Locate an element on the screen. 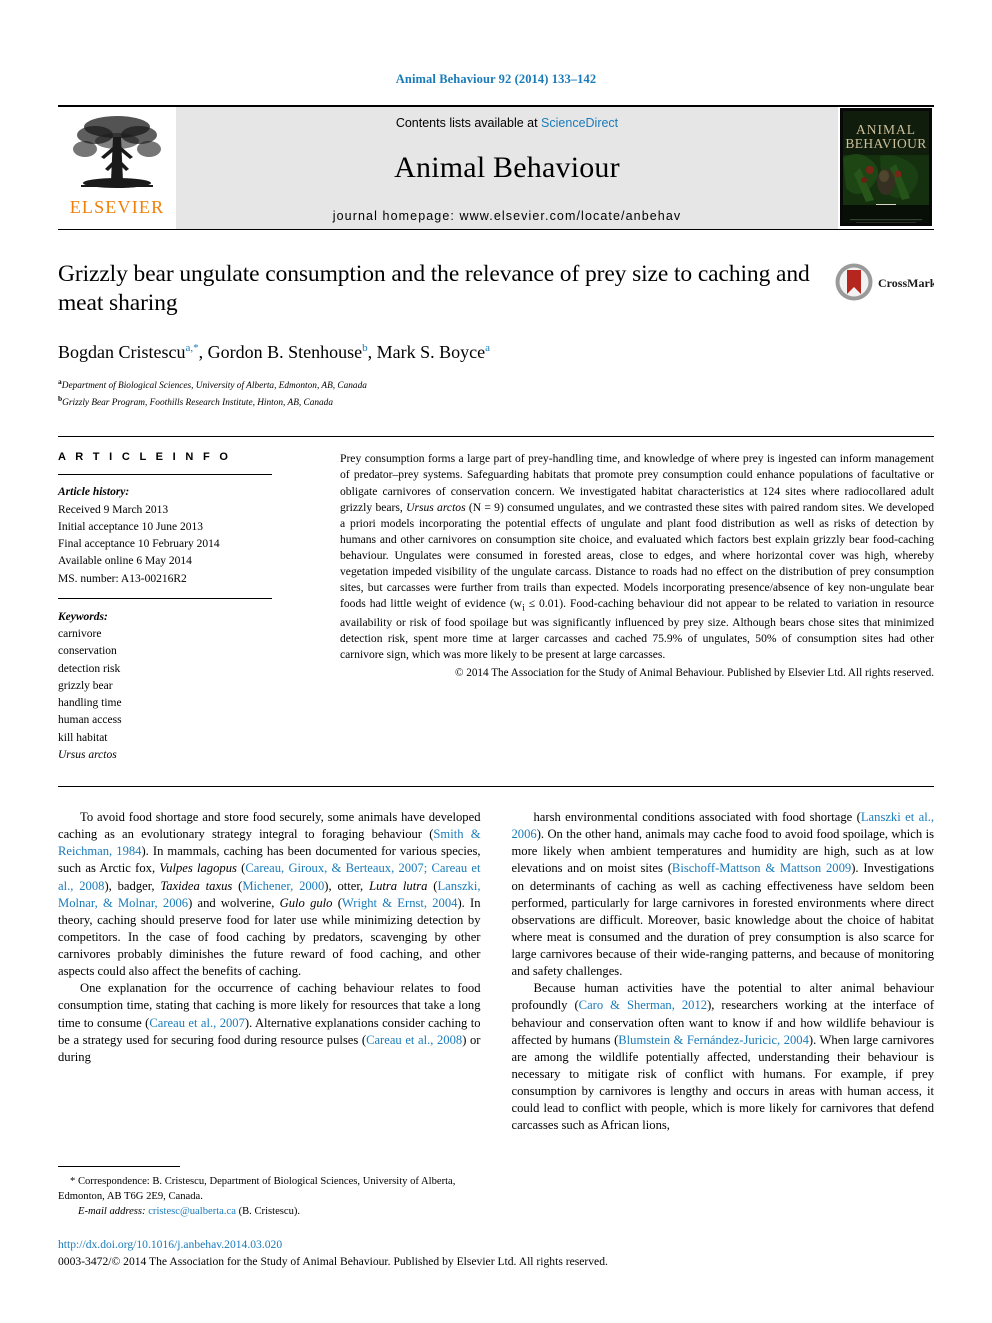 The width and height of the screenshot is (992, 1323). article-history-label: Article history: is located at coordinates (94, 492).